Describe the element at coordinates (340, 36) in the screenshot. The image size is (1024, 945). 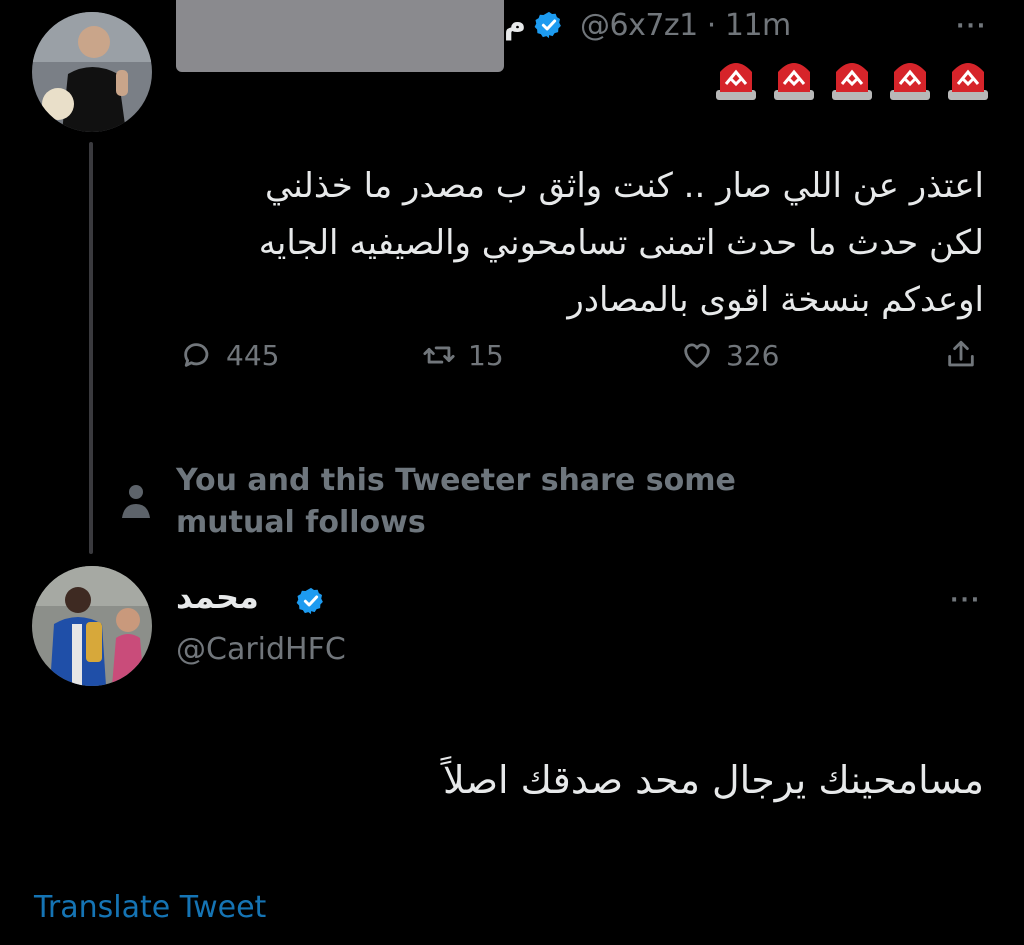
I see `redacted-display-name` at that location.